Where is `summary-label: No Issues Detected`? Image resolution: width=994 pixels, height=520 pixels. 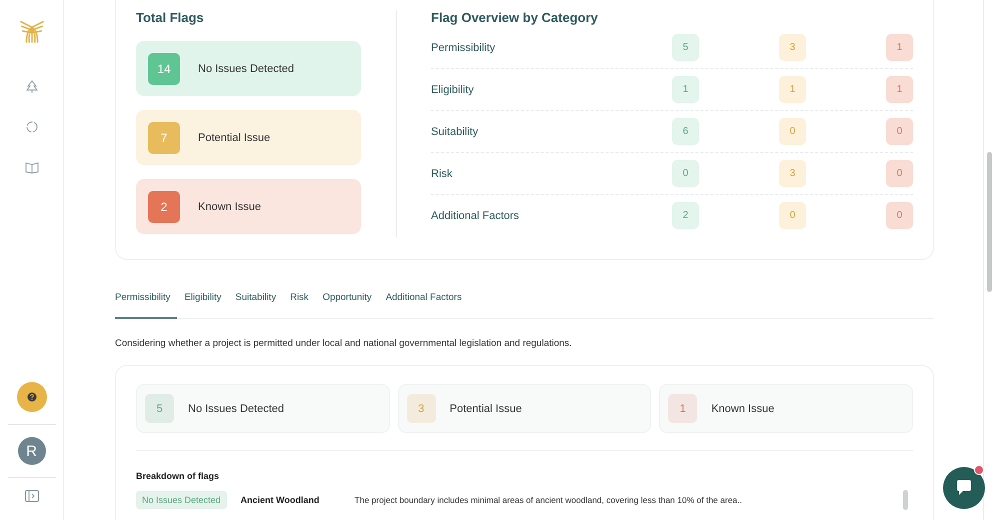 summary-label: No Issues Detected is located at coordinates (236, 408).